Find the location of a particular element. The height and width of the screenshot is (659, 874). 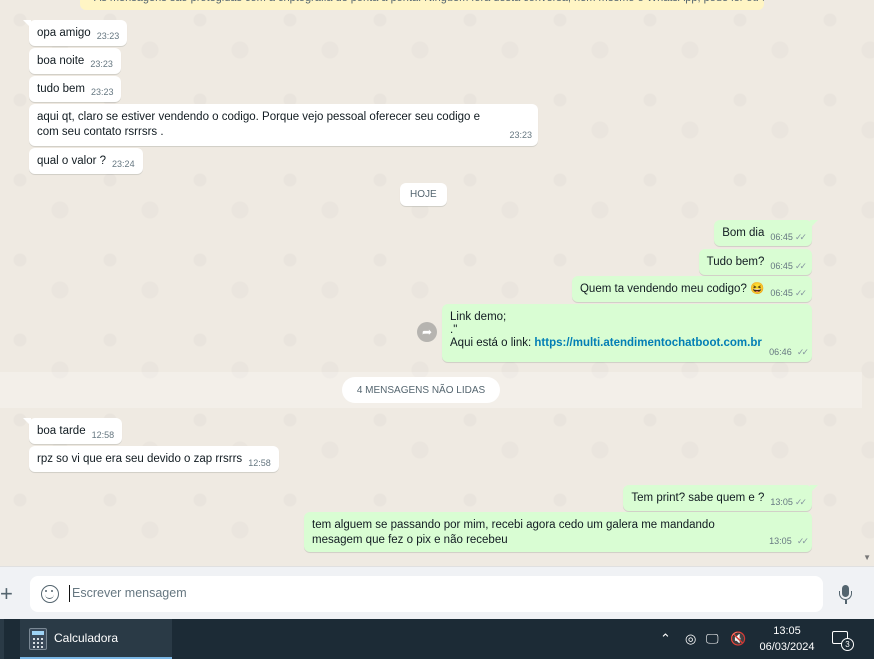

message-time: 06:46 is located at coordinates (780, 352).